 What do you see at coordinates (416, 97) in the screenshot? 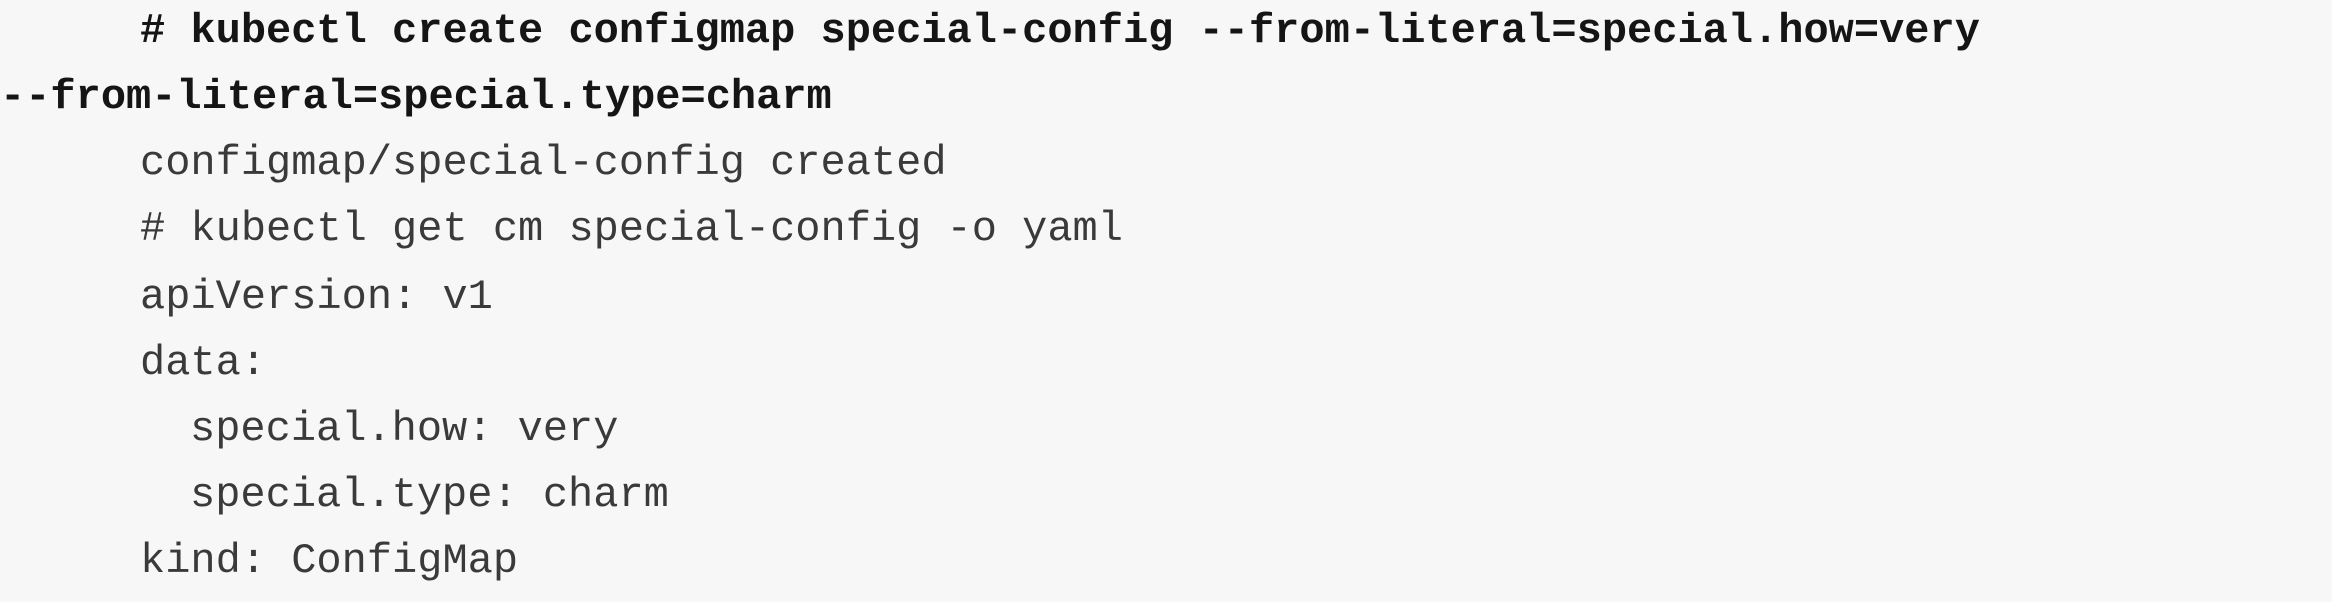
I see `create-configmap-command-continuation: --from-literal=special.type=charm` at bounding box center [416, 97].